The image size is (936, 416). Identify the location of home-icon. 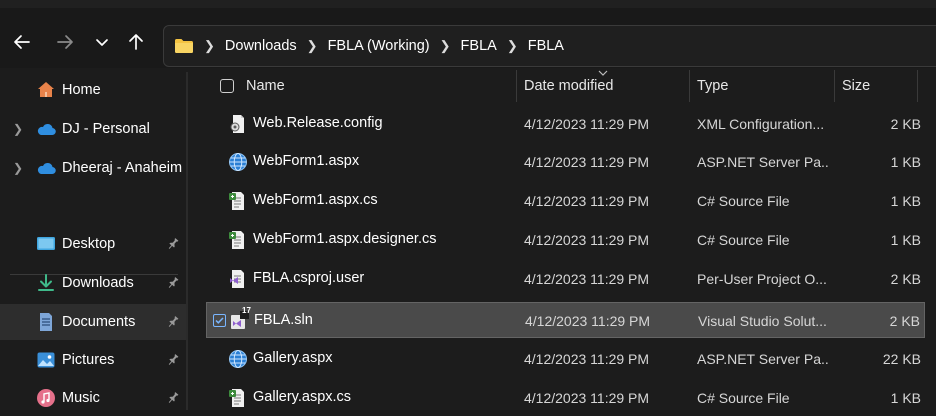
(46, 89).